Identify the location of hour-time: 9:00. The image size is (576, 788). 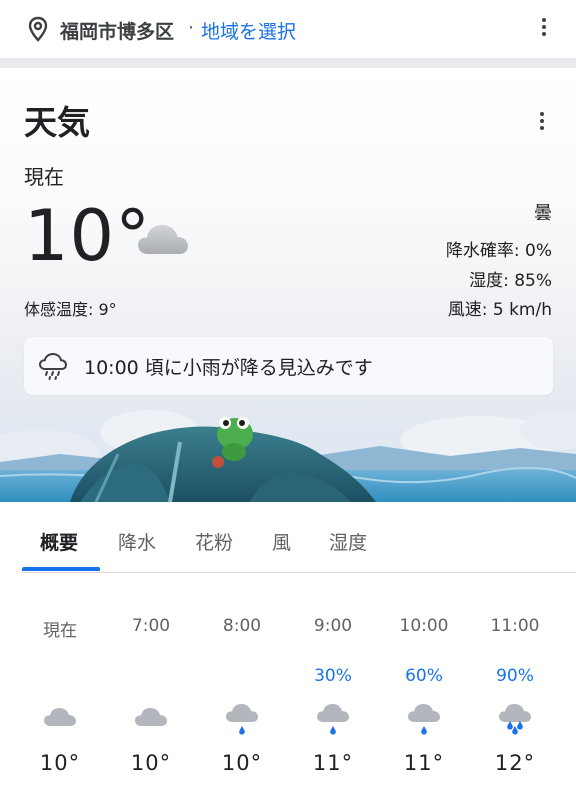
(333, 626).